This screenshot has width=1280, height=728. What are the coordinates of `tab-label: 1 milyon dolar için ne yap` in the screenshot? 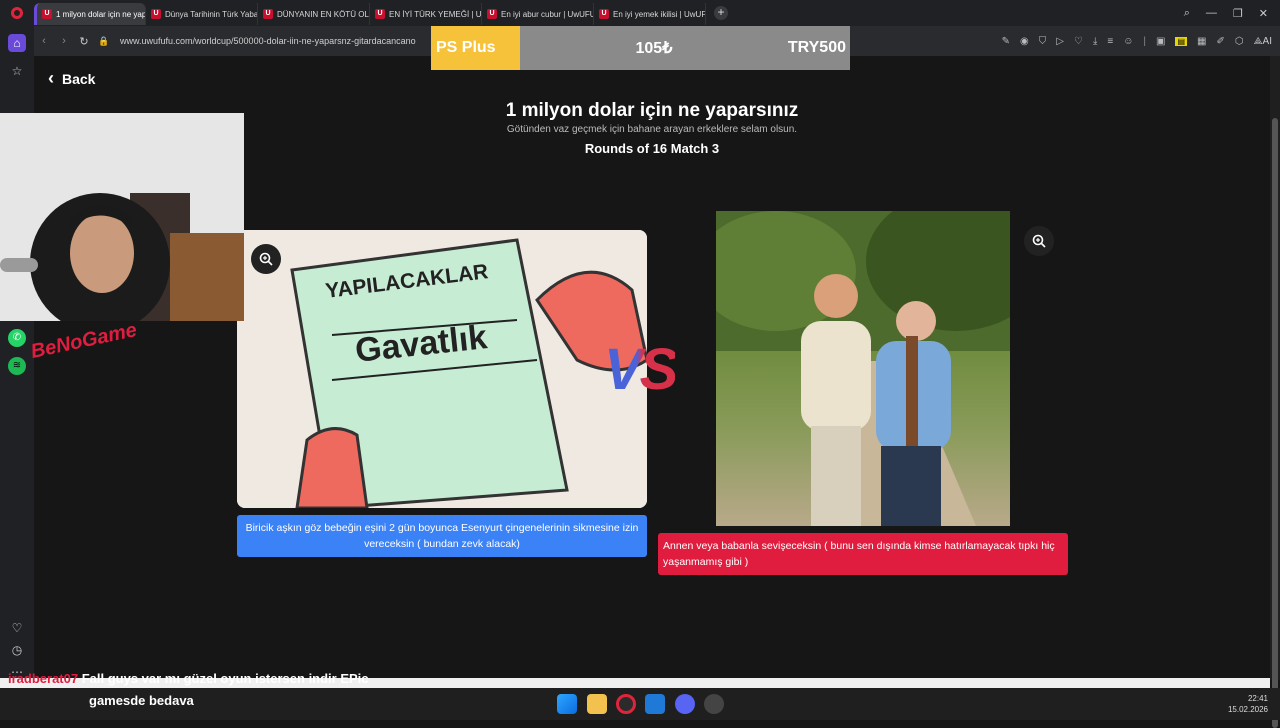 It's located at (101, 14).